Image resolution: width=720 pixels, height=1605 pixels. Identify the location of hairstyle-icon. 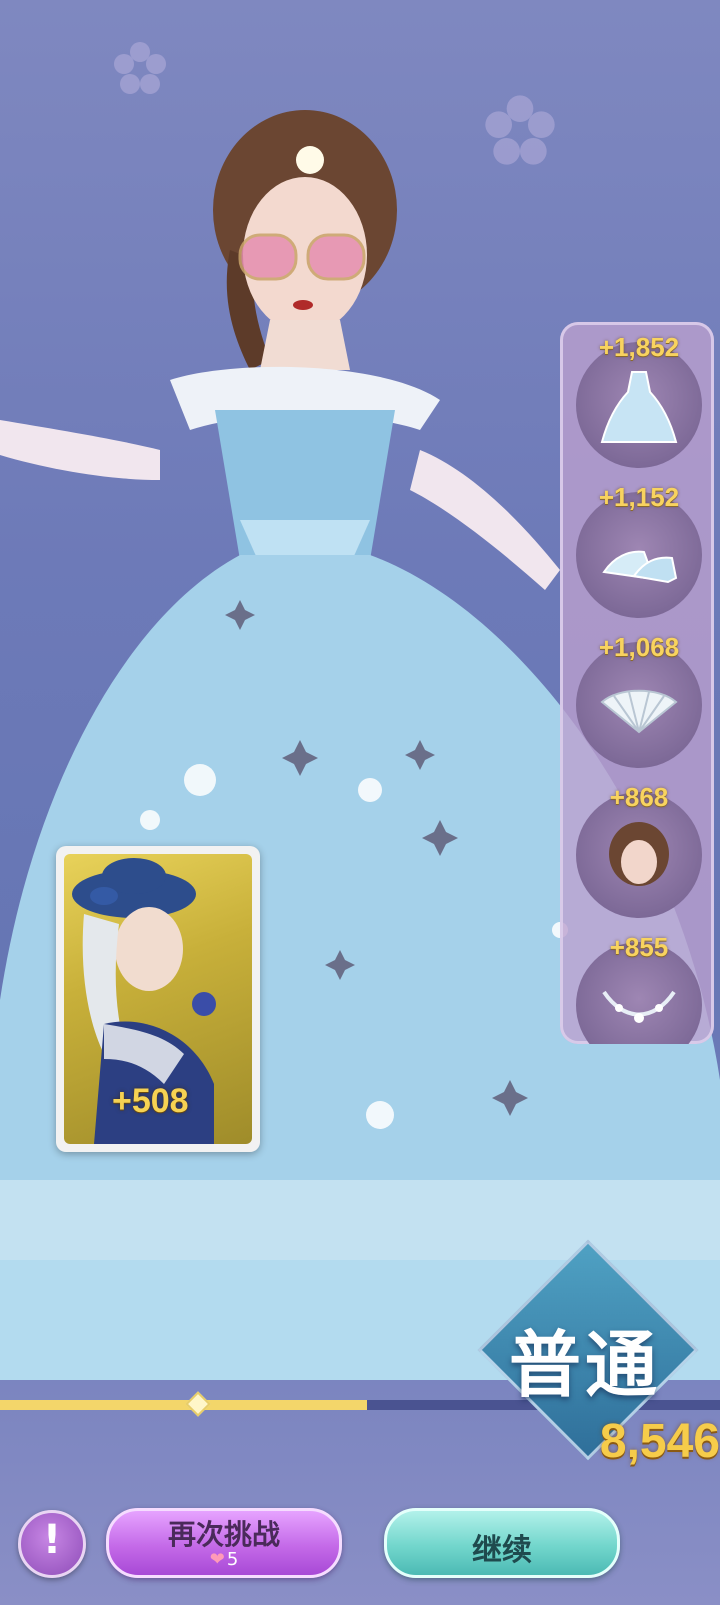
(639, 854).